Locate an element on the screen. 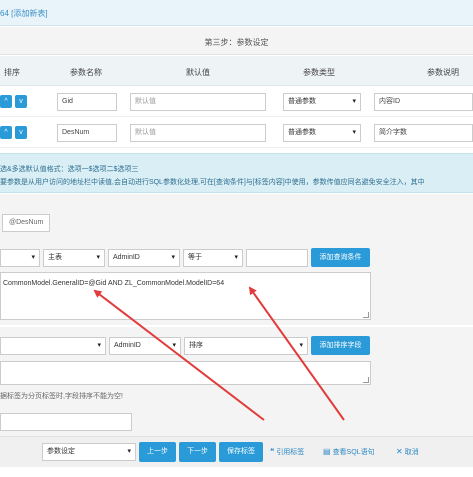 This screenshot has width=473, height=477. col-desc: 参数说明 is located at coordinates (443, 72).